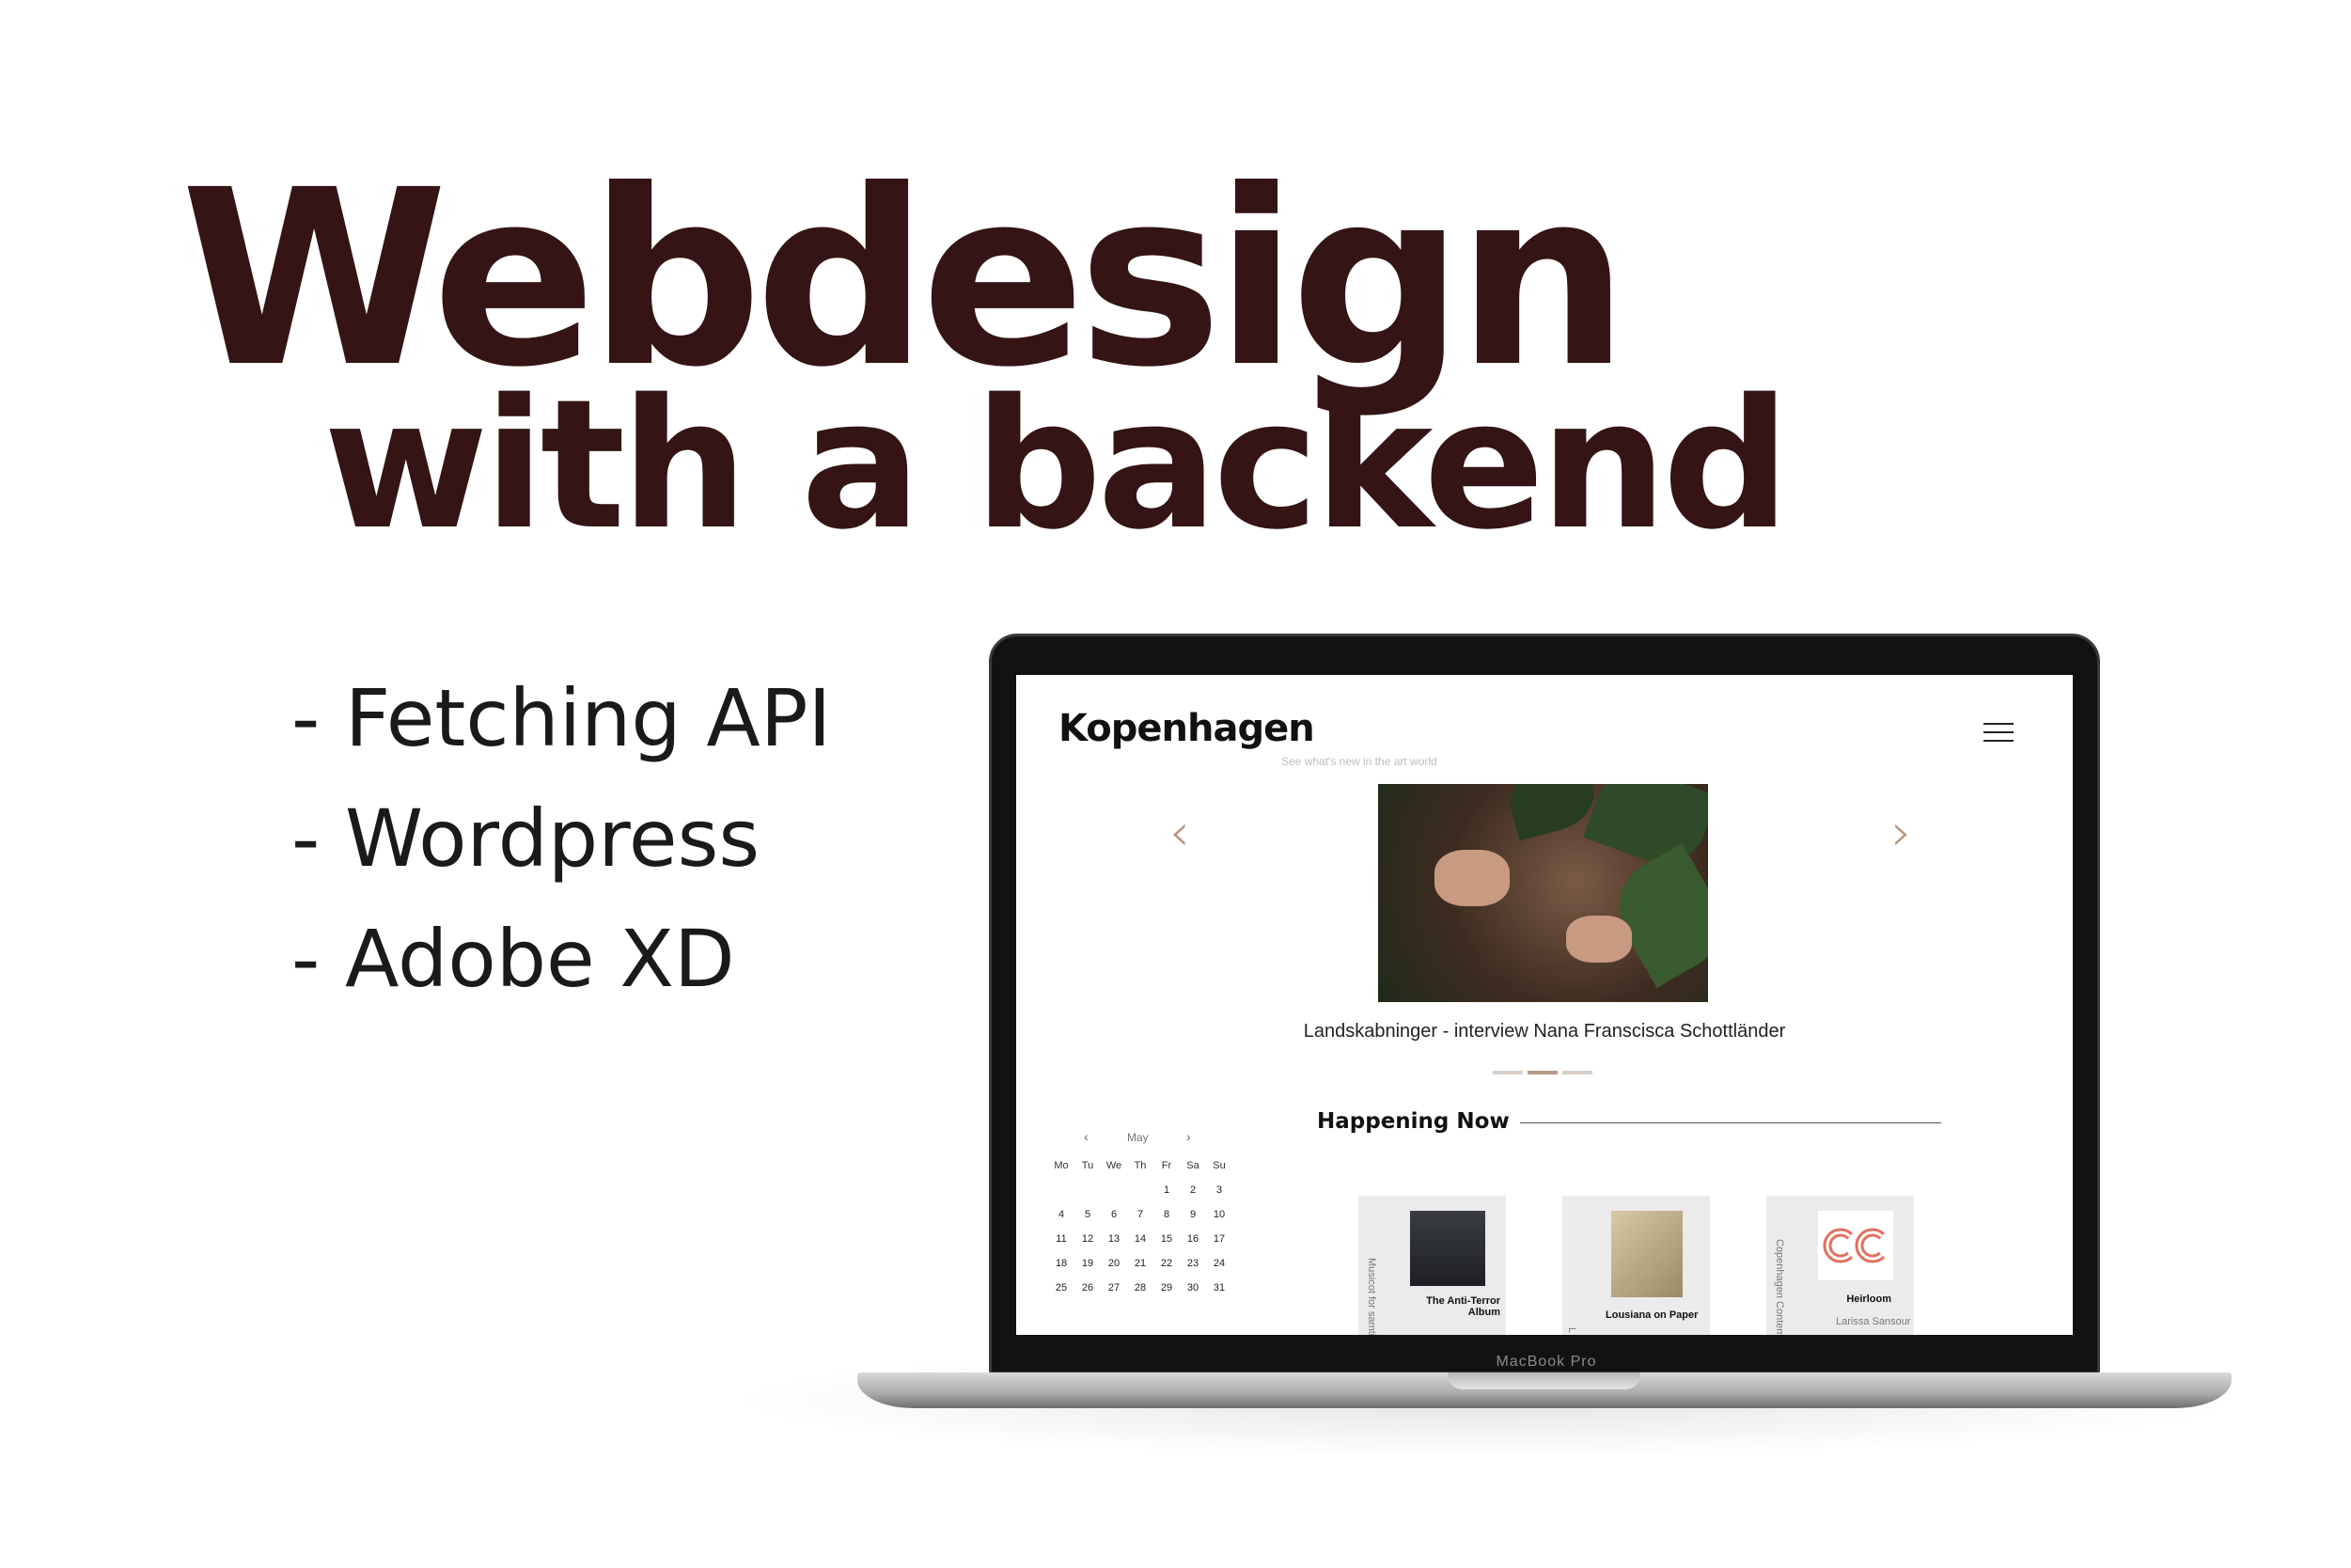  I want to click on section-divider, so click(1730, 1122).